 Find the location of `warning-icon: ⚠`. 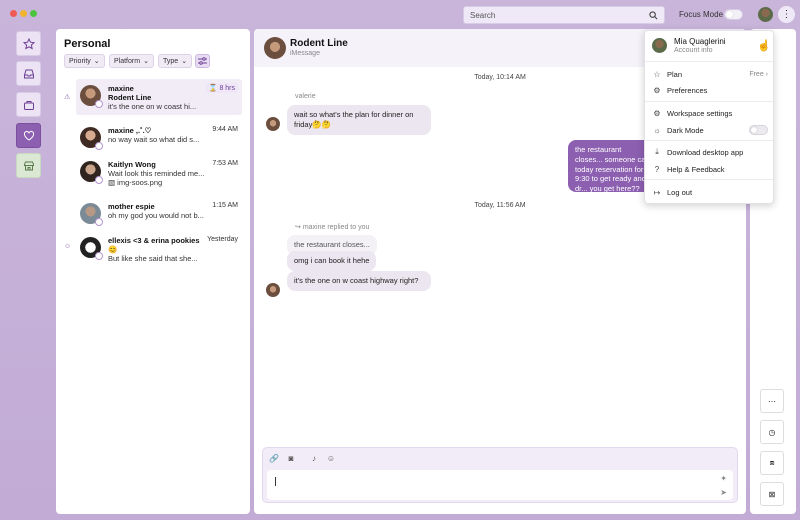

warning-icon: ⚠ is located at coordinates (67, 97).